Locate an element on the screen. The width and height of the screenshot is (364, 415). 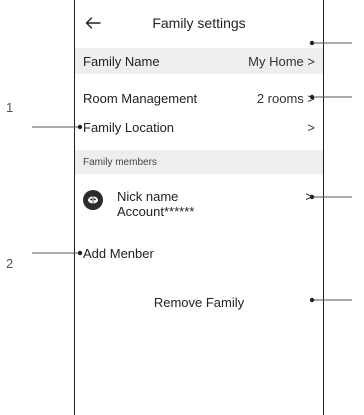
page-title: Family settings is located at coordinates (199, 23).